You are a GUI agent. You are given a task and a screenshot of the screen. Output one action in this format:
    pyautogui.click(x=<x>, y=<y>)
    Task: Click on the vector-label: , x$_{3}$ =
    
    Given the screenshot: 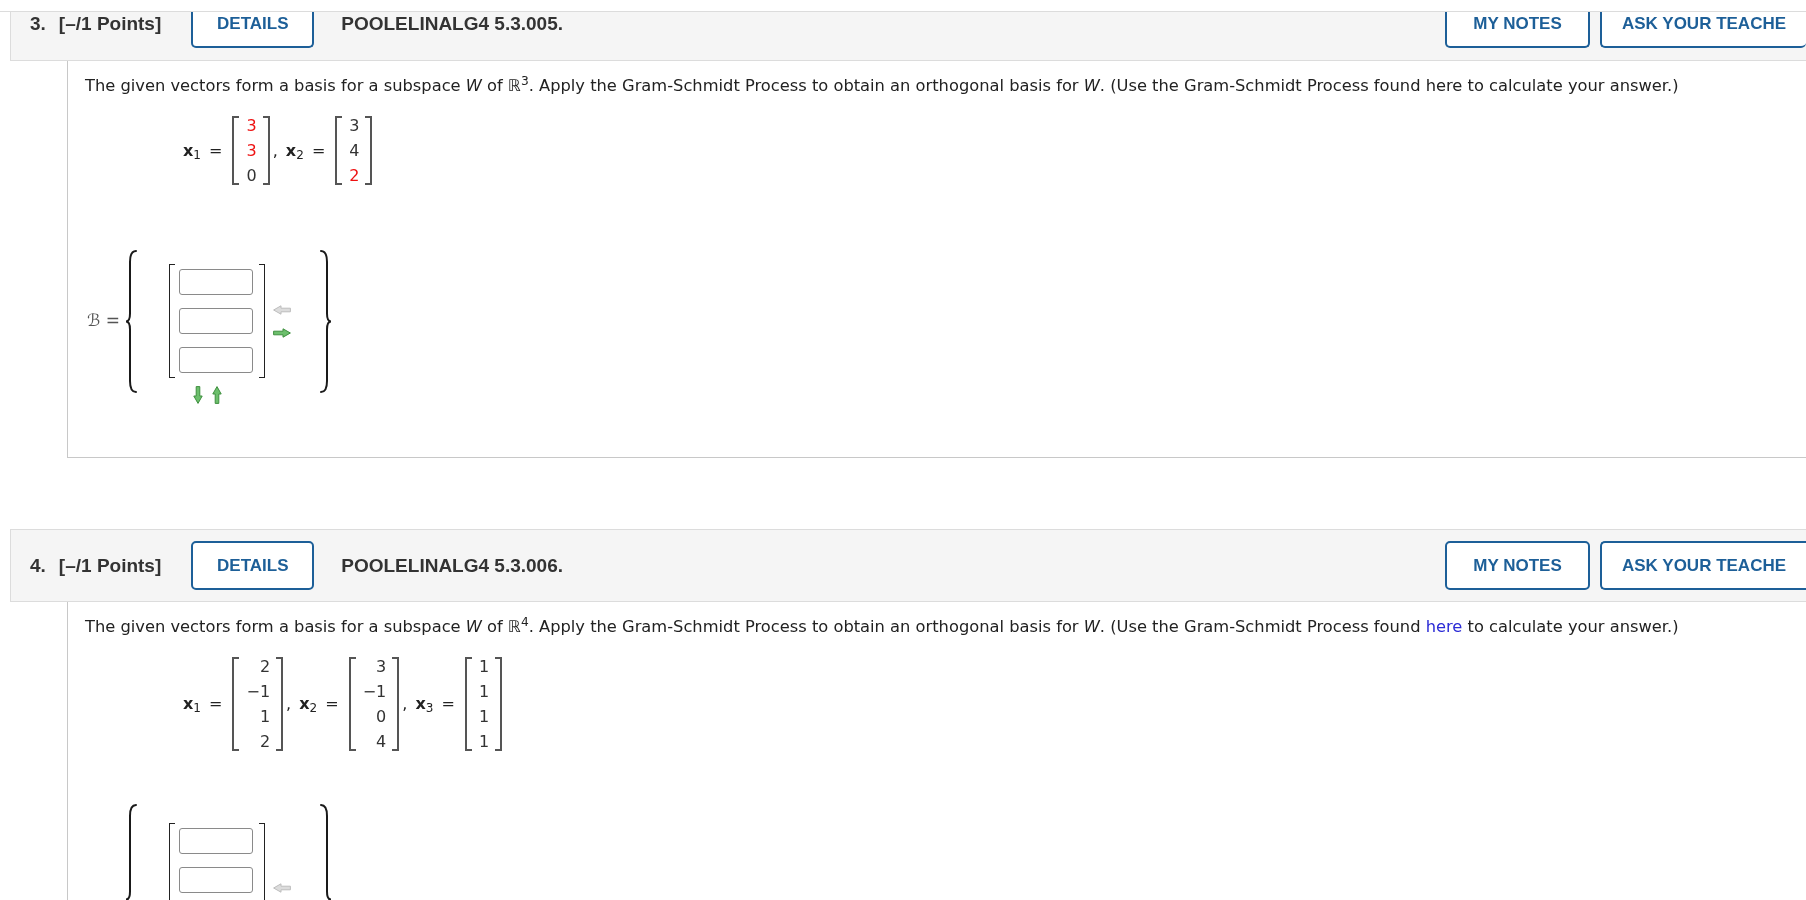 What is the action you would take?
    pyautogui.click(x=428, y=704)
    